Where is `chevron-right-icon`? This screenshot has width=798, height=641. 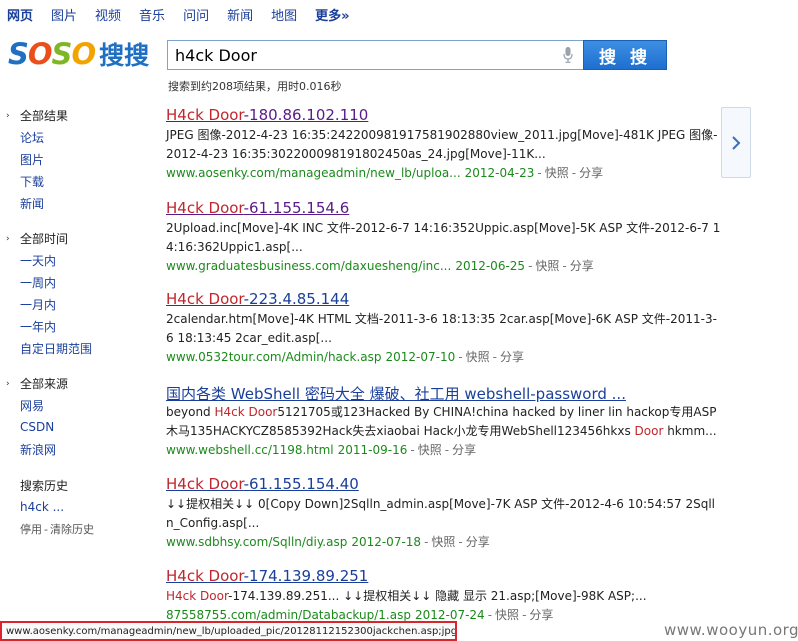 chevron-right-icon is located at coordinates (736, 142).